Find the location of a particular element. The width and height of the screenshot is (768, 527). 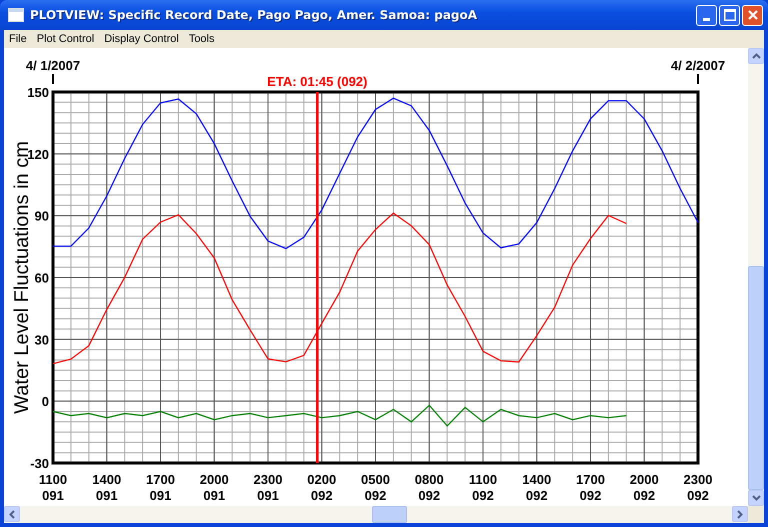

axis-tick-label: 30 is located at coordinates (41, 340).